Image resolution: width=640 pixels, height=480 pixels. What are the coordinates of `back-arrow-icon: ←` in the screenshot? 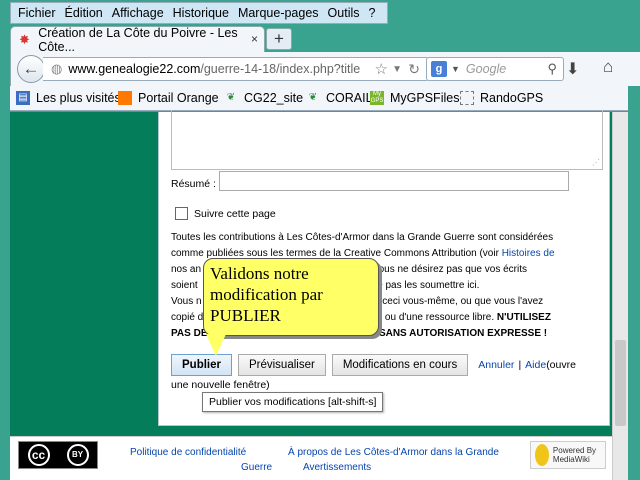 It's located at (31, 68).